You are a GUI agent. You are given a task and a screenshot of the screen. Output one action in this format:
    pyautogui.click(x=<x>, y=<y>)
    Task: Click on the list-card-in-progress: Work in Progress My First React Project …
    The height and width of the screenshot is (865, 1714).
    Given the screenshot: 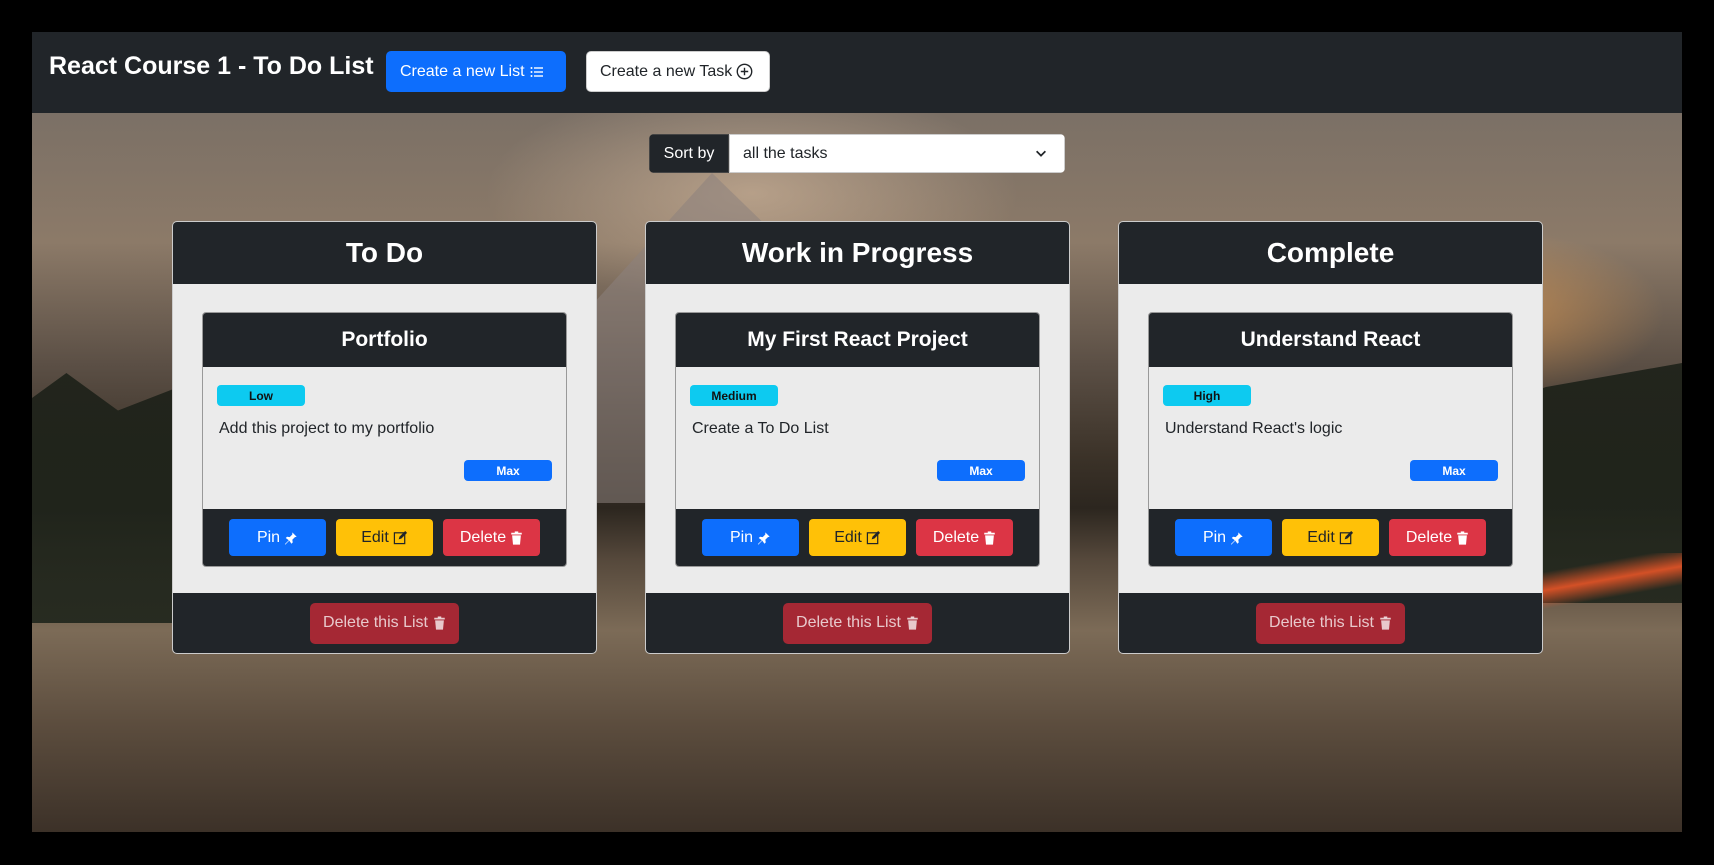 What is the action you would take?
    pyautogui.click(x=857, y=437)
    